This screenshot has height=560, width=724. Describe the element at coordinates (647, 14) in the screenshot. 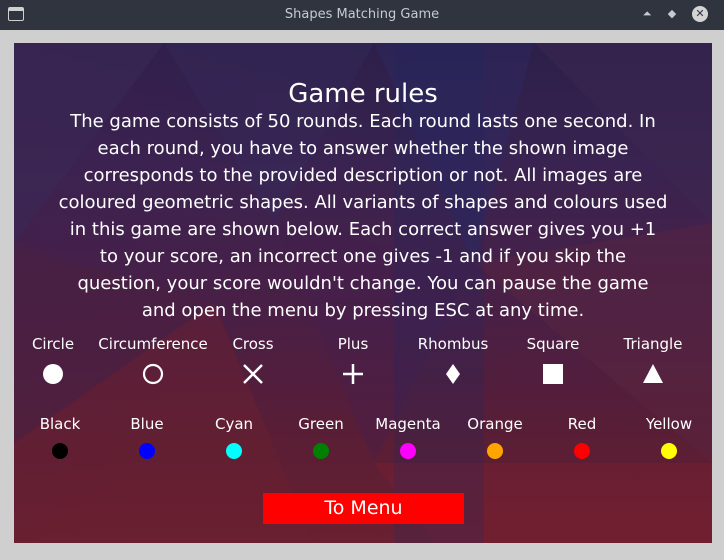

I see `minimize-icon: ⏶` at that location.